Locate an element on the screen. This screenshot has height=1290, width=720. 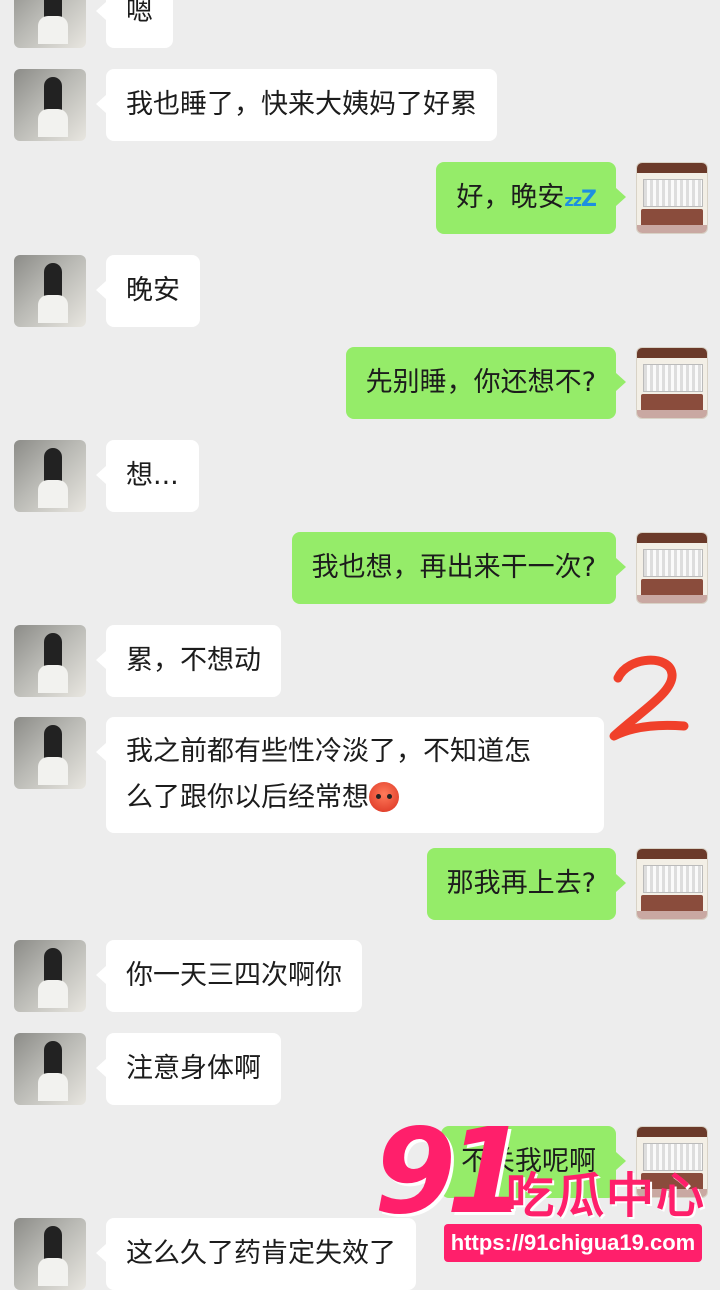
message-bubble-sent: 先别睡，你还想不? is located at coordinates (486, 383).